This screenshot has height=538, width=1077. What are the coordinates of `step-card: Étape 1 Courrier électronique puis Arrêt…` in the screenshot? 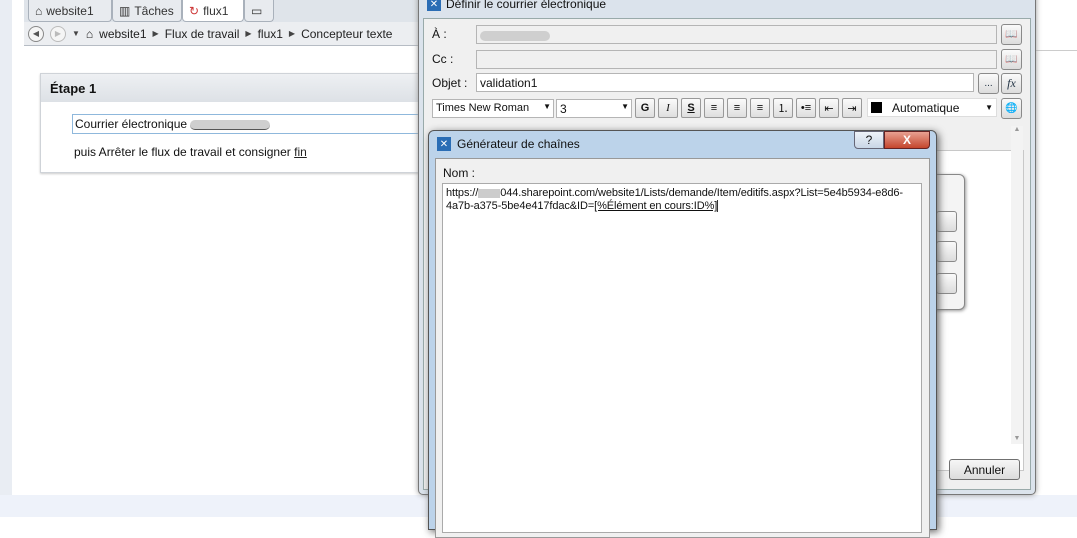 It's located at (231, 123).